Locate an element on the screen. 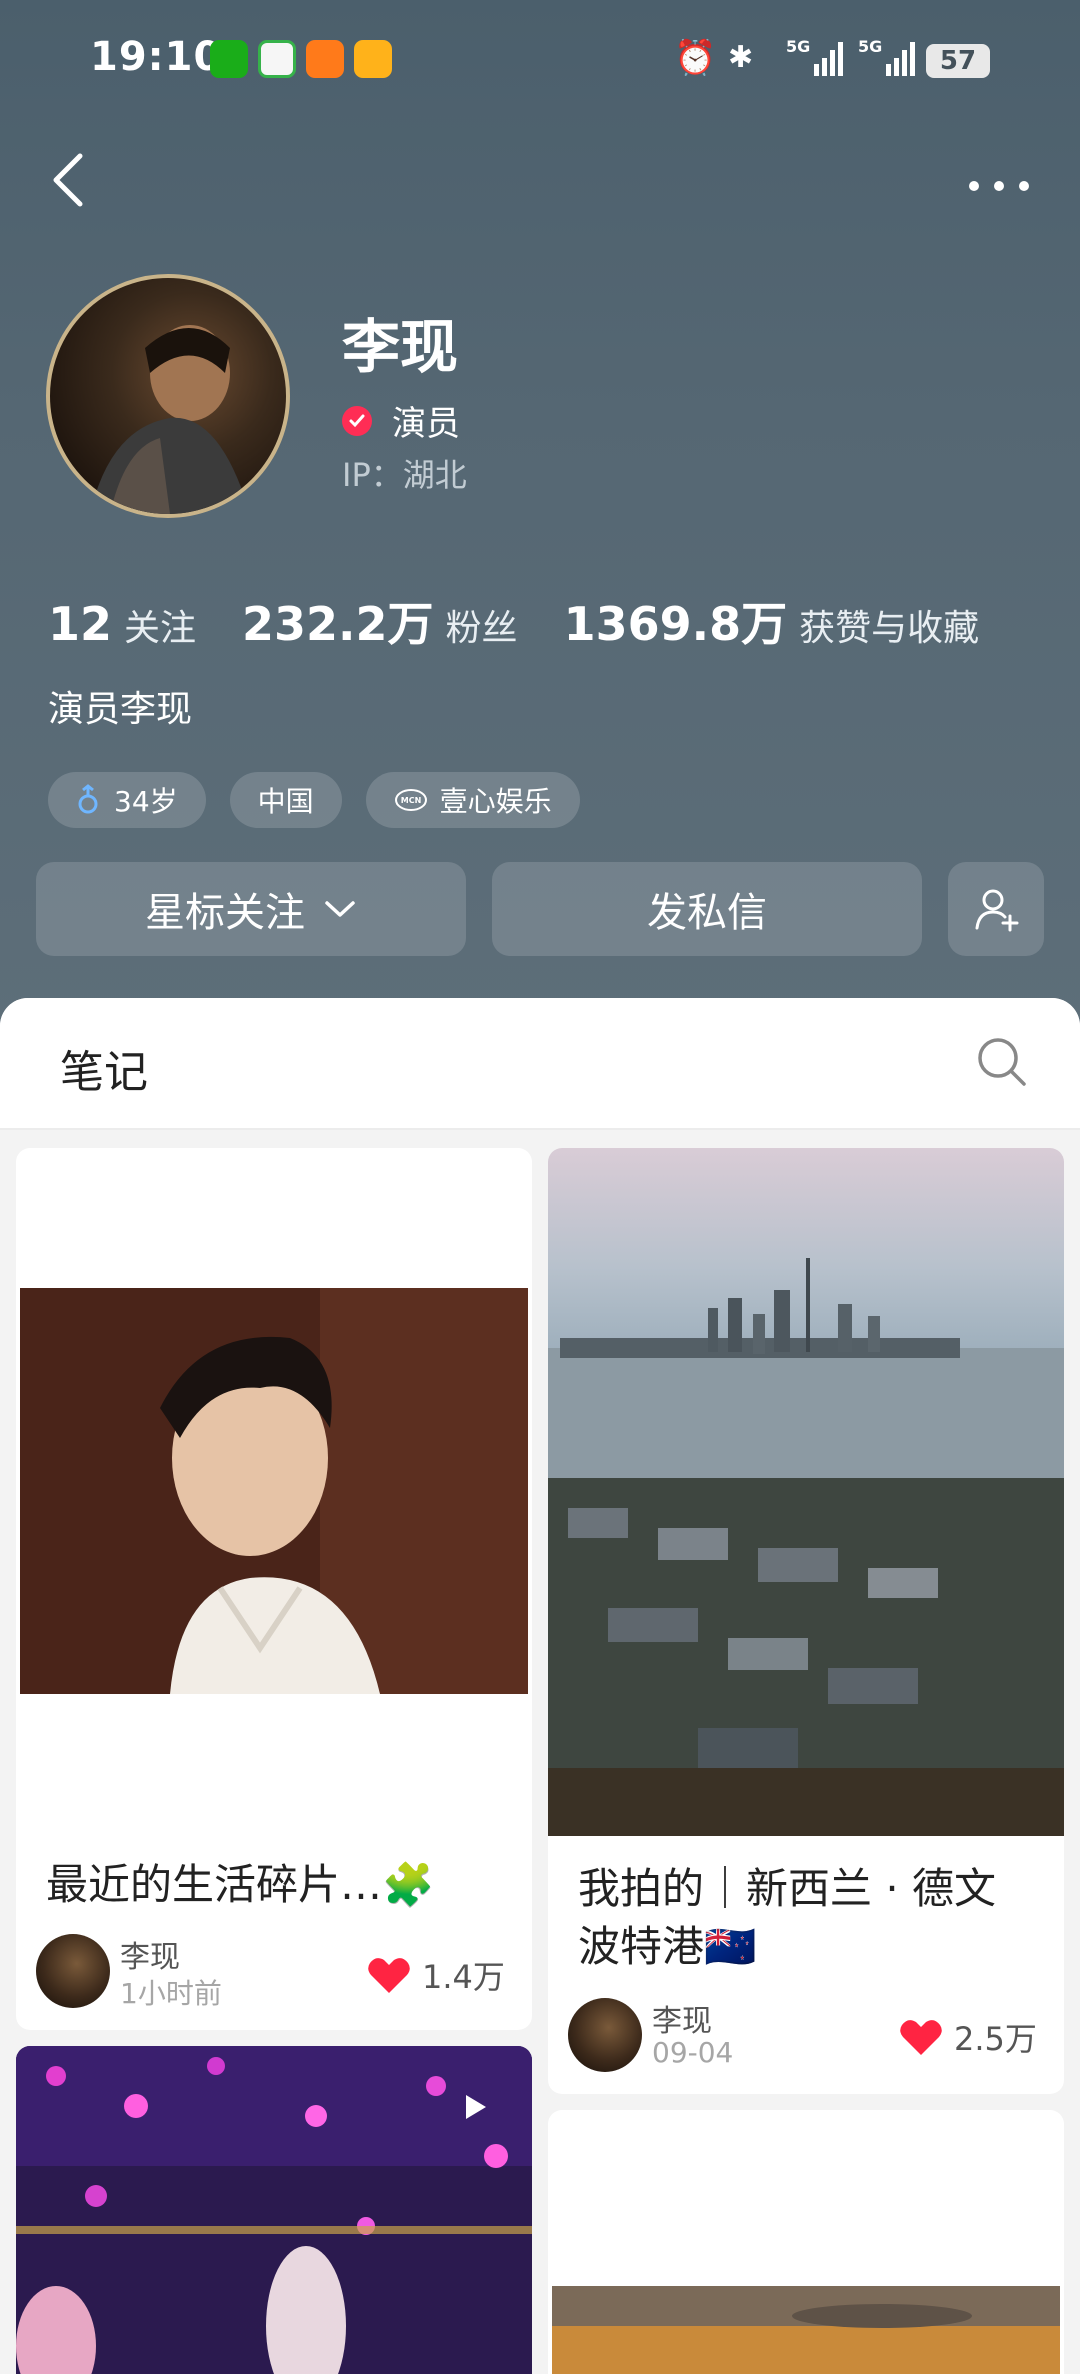 This screenshot has height=2374, width=1080. note-title: 最近的生活碎片…🧩 is located at coordinates (240, 1884).